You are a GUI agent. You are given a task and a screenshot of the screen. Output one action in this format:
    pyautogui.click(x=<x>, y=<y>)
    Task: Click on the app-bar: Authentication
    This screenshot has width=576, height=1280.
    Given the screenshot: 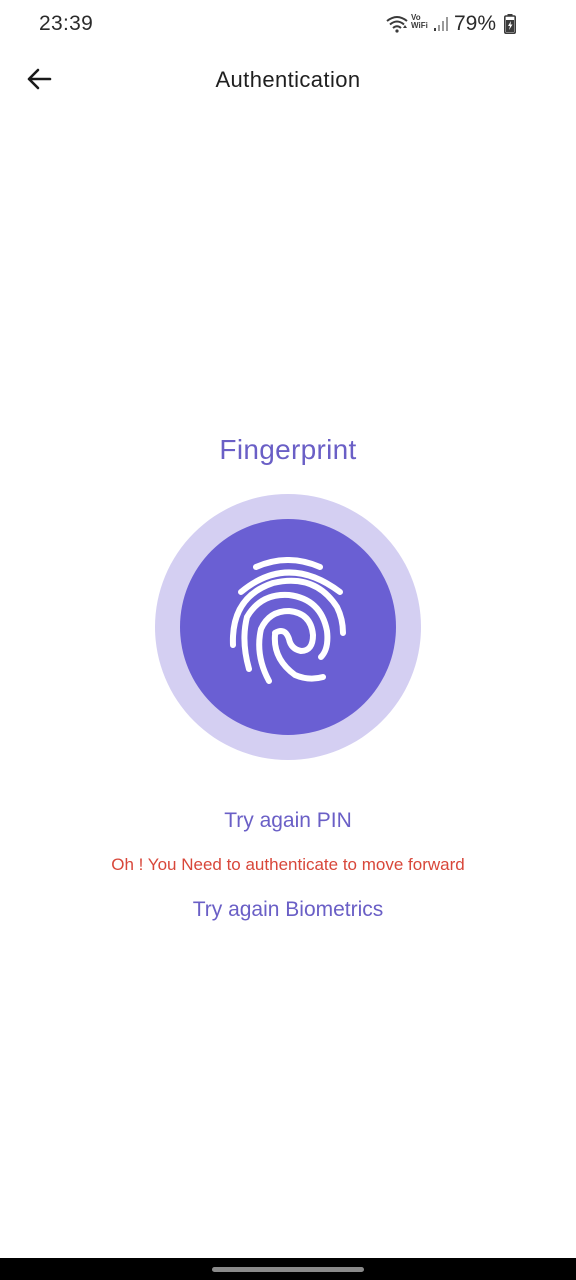 What is the action you would take?
    pyautogui.click(x=288, y=80)
    